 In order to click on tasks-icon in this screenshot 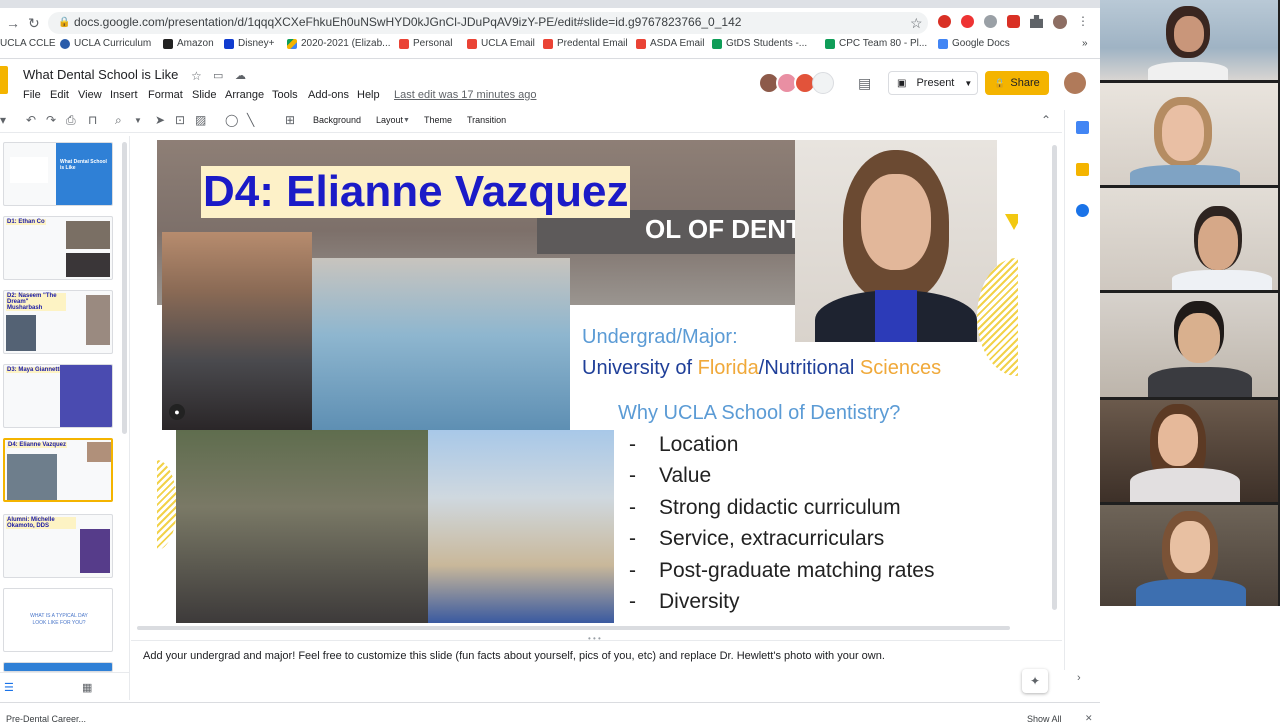, I will do `click(1082, 210)`.